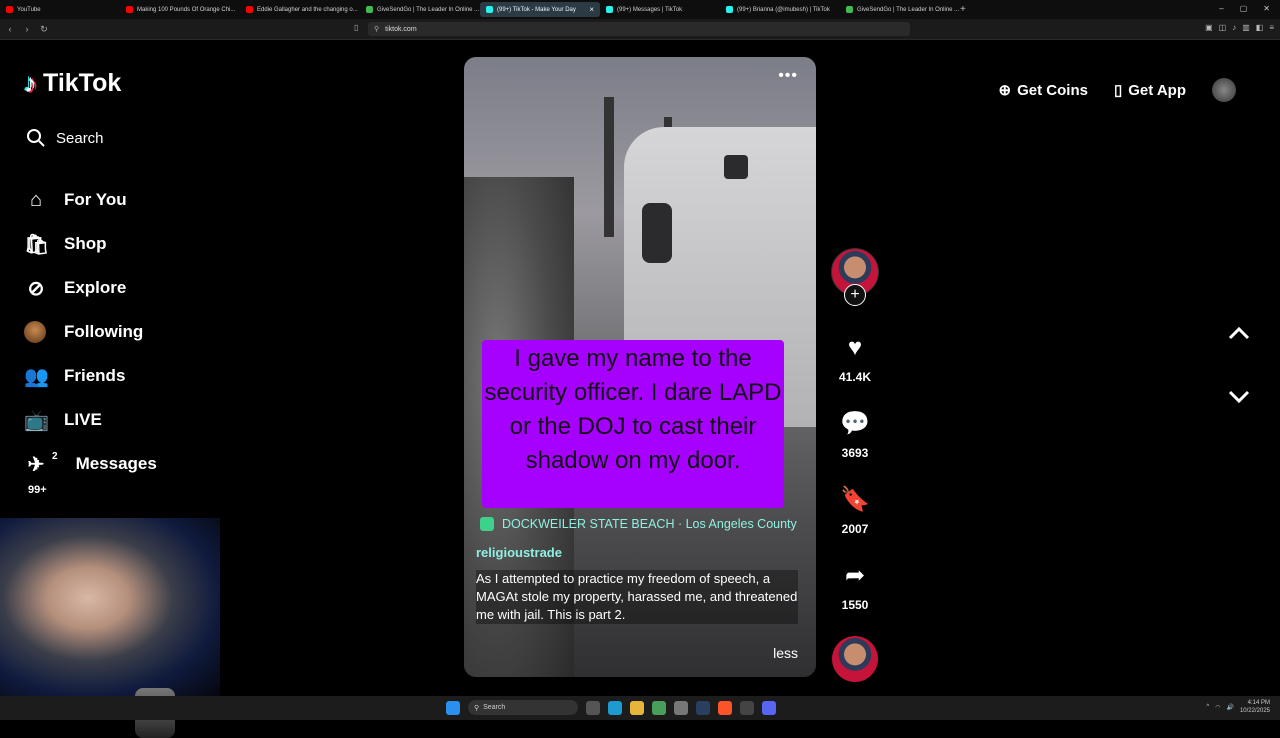  Describe the element at coordinates (615, 707) in the screenshot. I see `edge-icon` at that location.